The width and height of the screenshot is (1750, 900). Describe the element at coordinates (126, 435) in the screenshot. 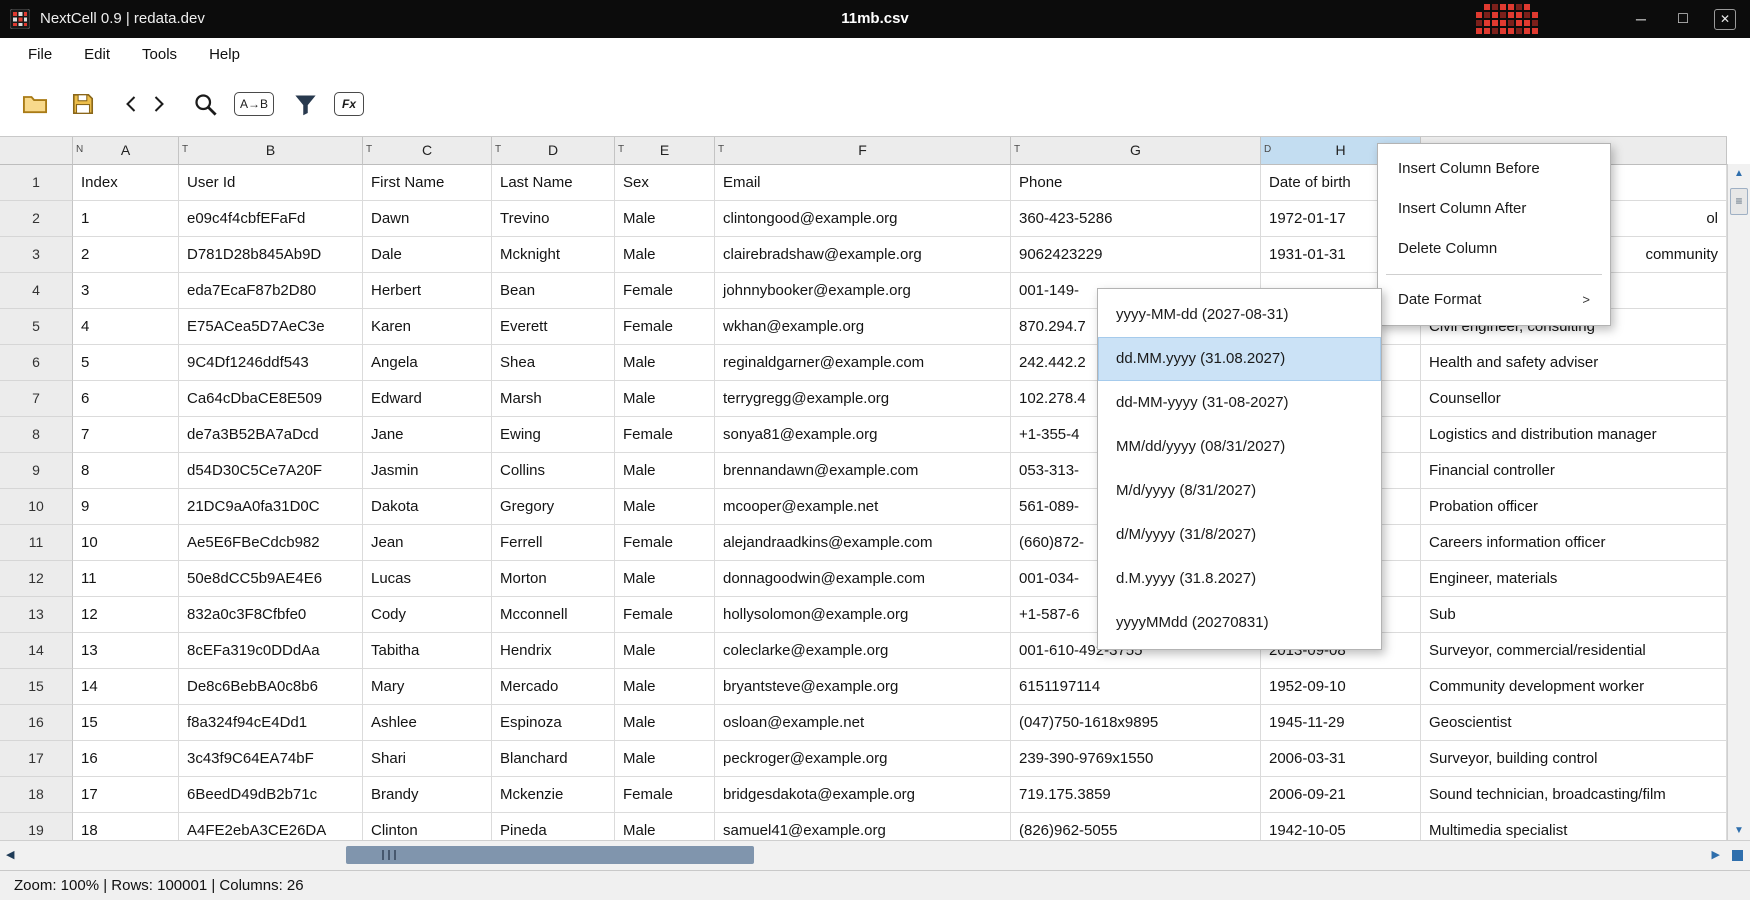

I see `cell: 7` at that location.